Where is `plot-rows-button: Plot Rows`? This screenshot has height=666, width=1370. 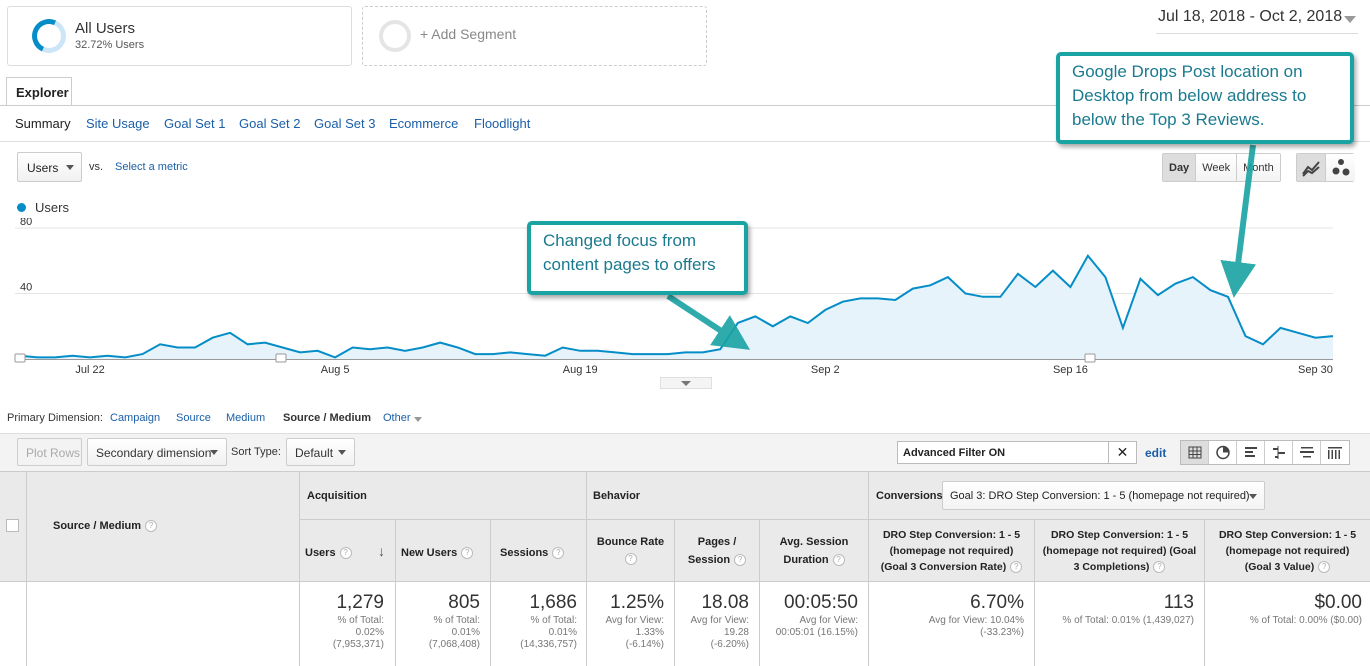
plot-rows-button: Plot Rows is located at coordinates (49, 452).